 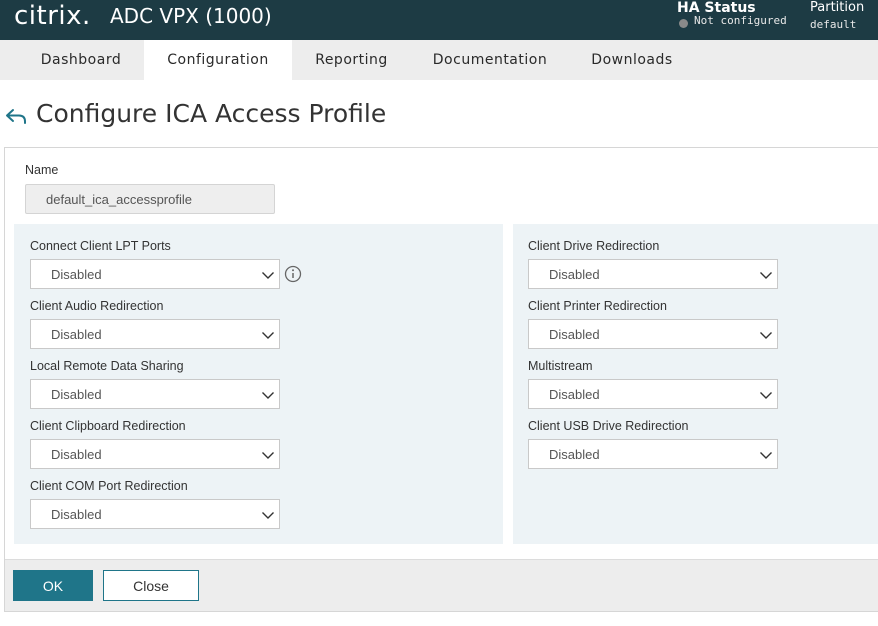 I want to click on client-printer-redirection-select: Disabled, so click(x=653, y=334).